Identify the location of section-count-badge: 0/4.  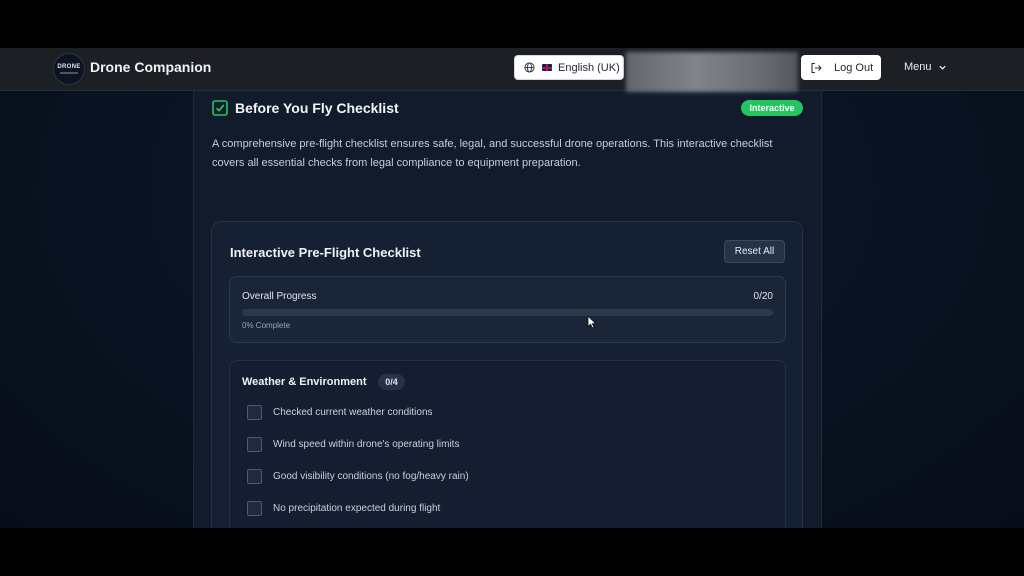
(391, 382).